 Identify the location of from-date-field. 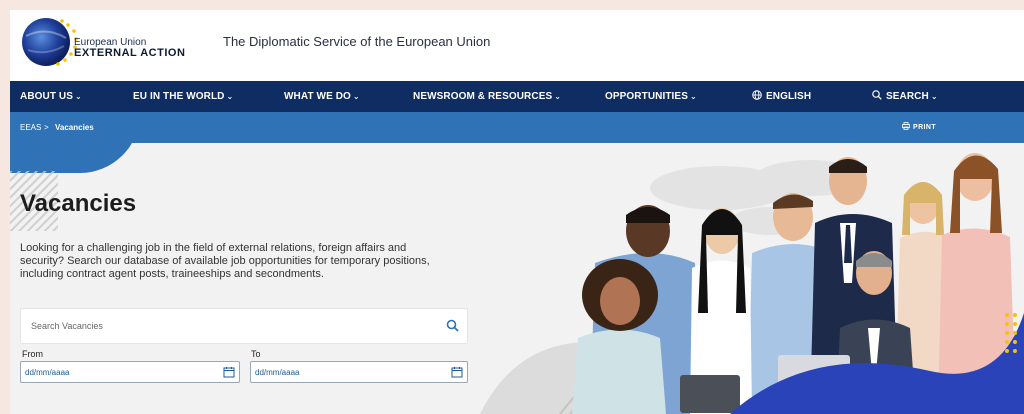
(130, 372).